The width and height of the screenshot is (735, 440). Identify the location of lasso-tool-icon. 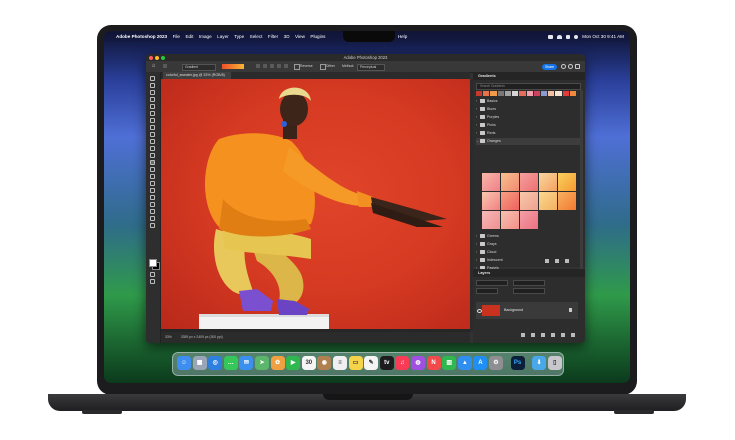
(152, 92).